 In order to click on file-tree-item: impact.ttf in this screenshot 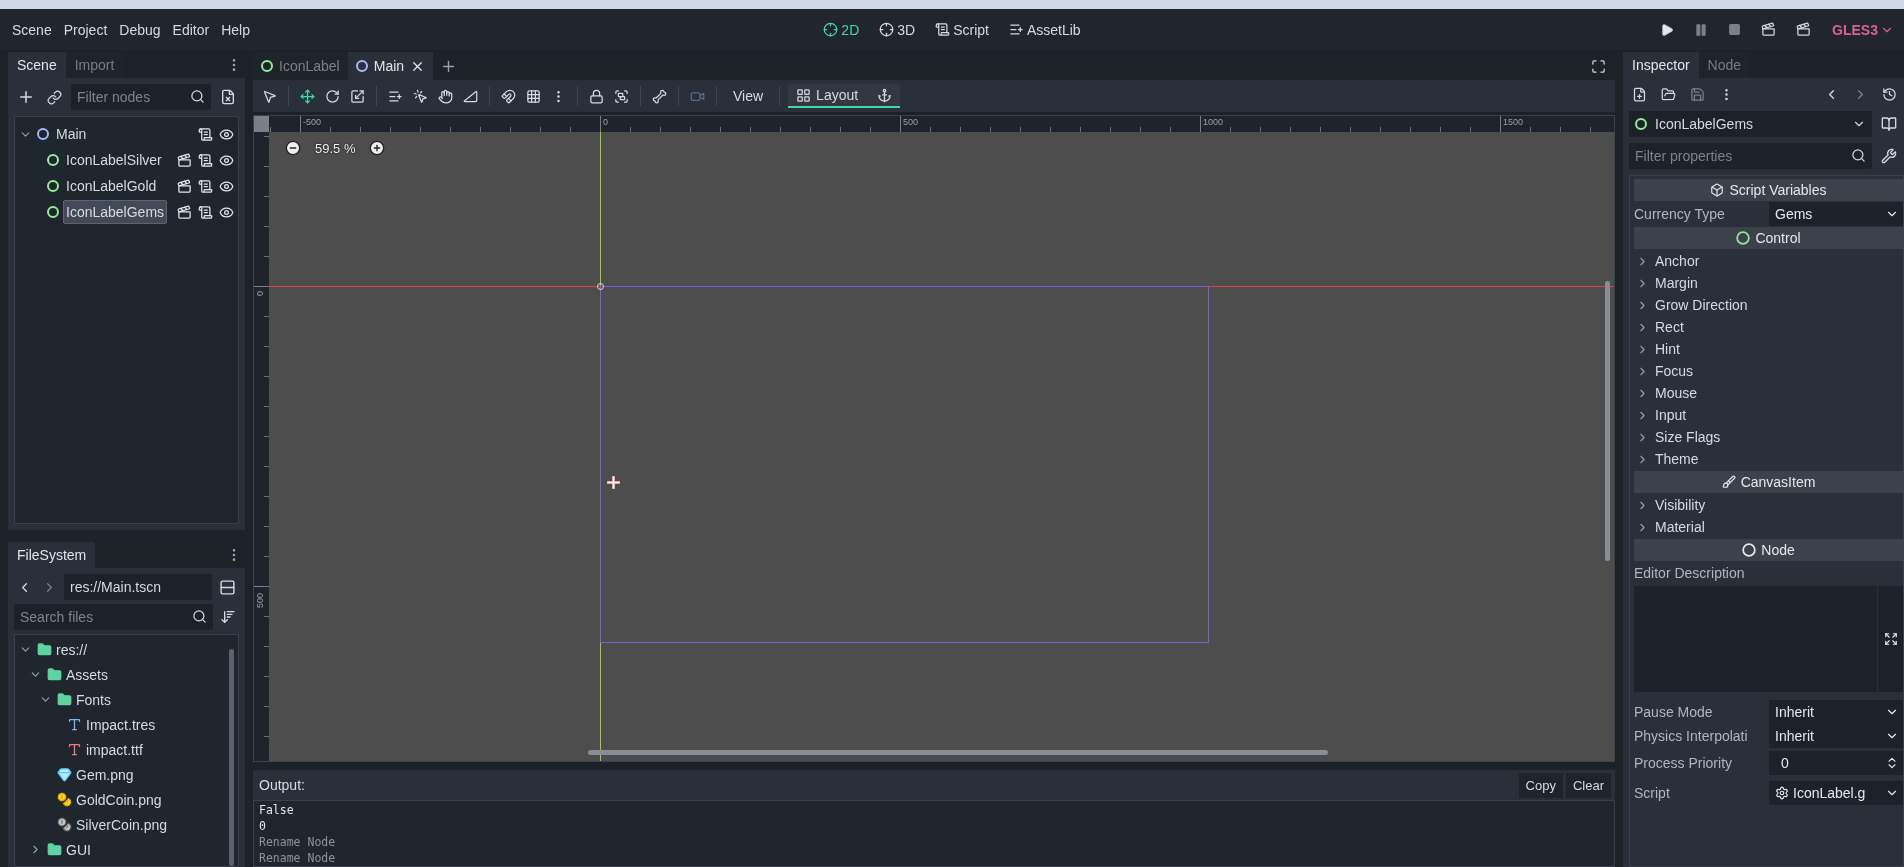, I will do `click(114, 749)`.